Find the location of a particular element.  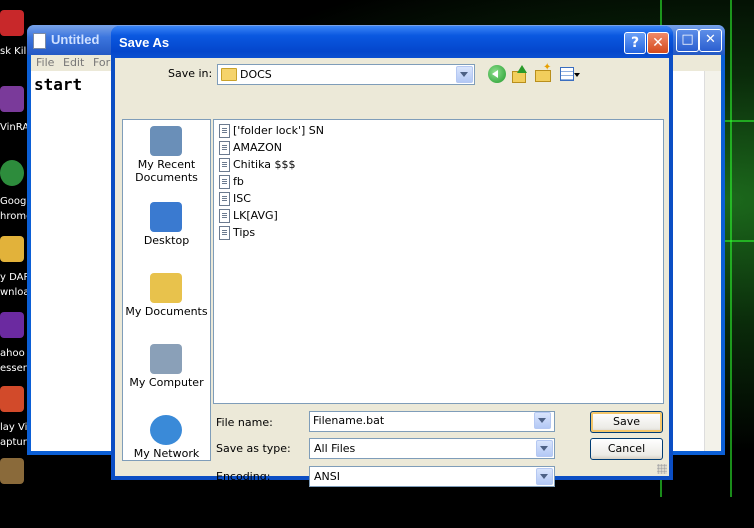

list-item: ['folder lock'] SN is located at coordinates (318, 131).